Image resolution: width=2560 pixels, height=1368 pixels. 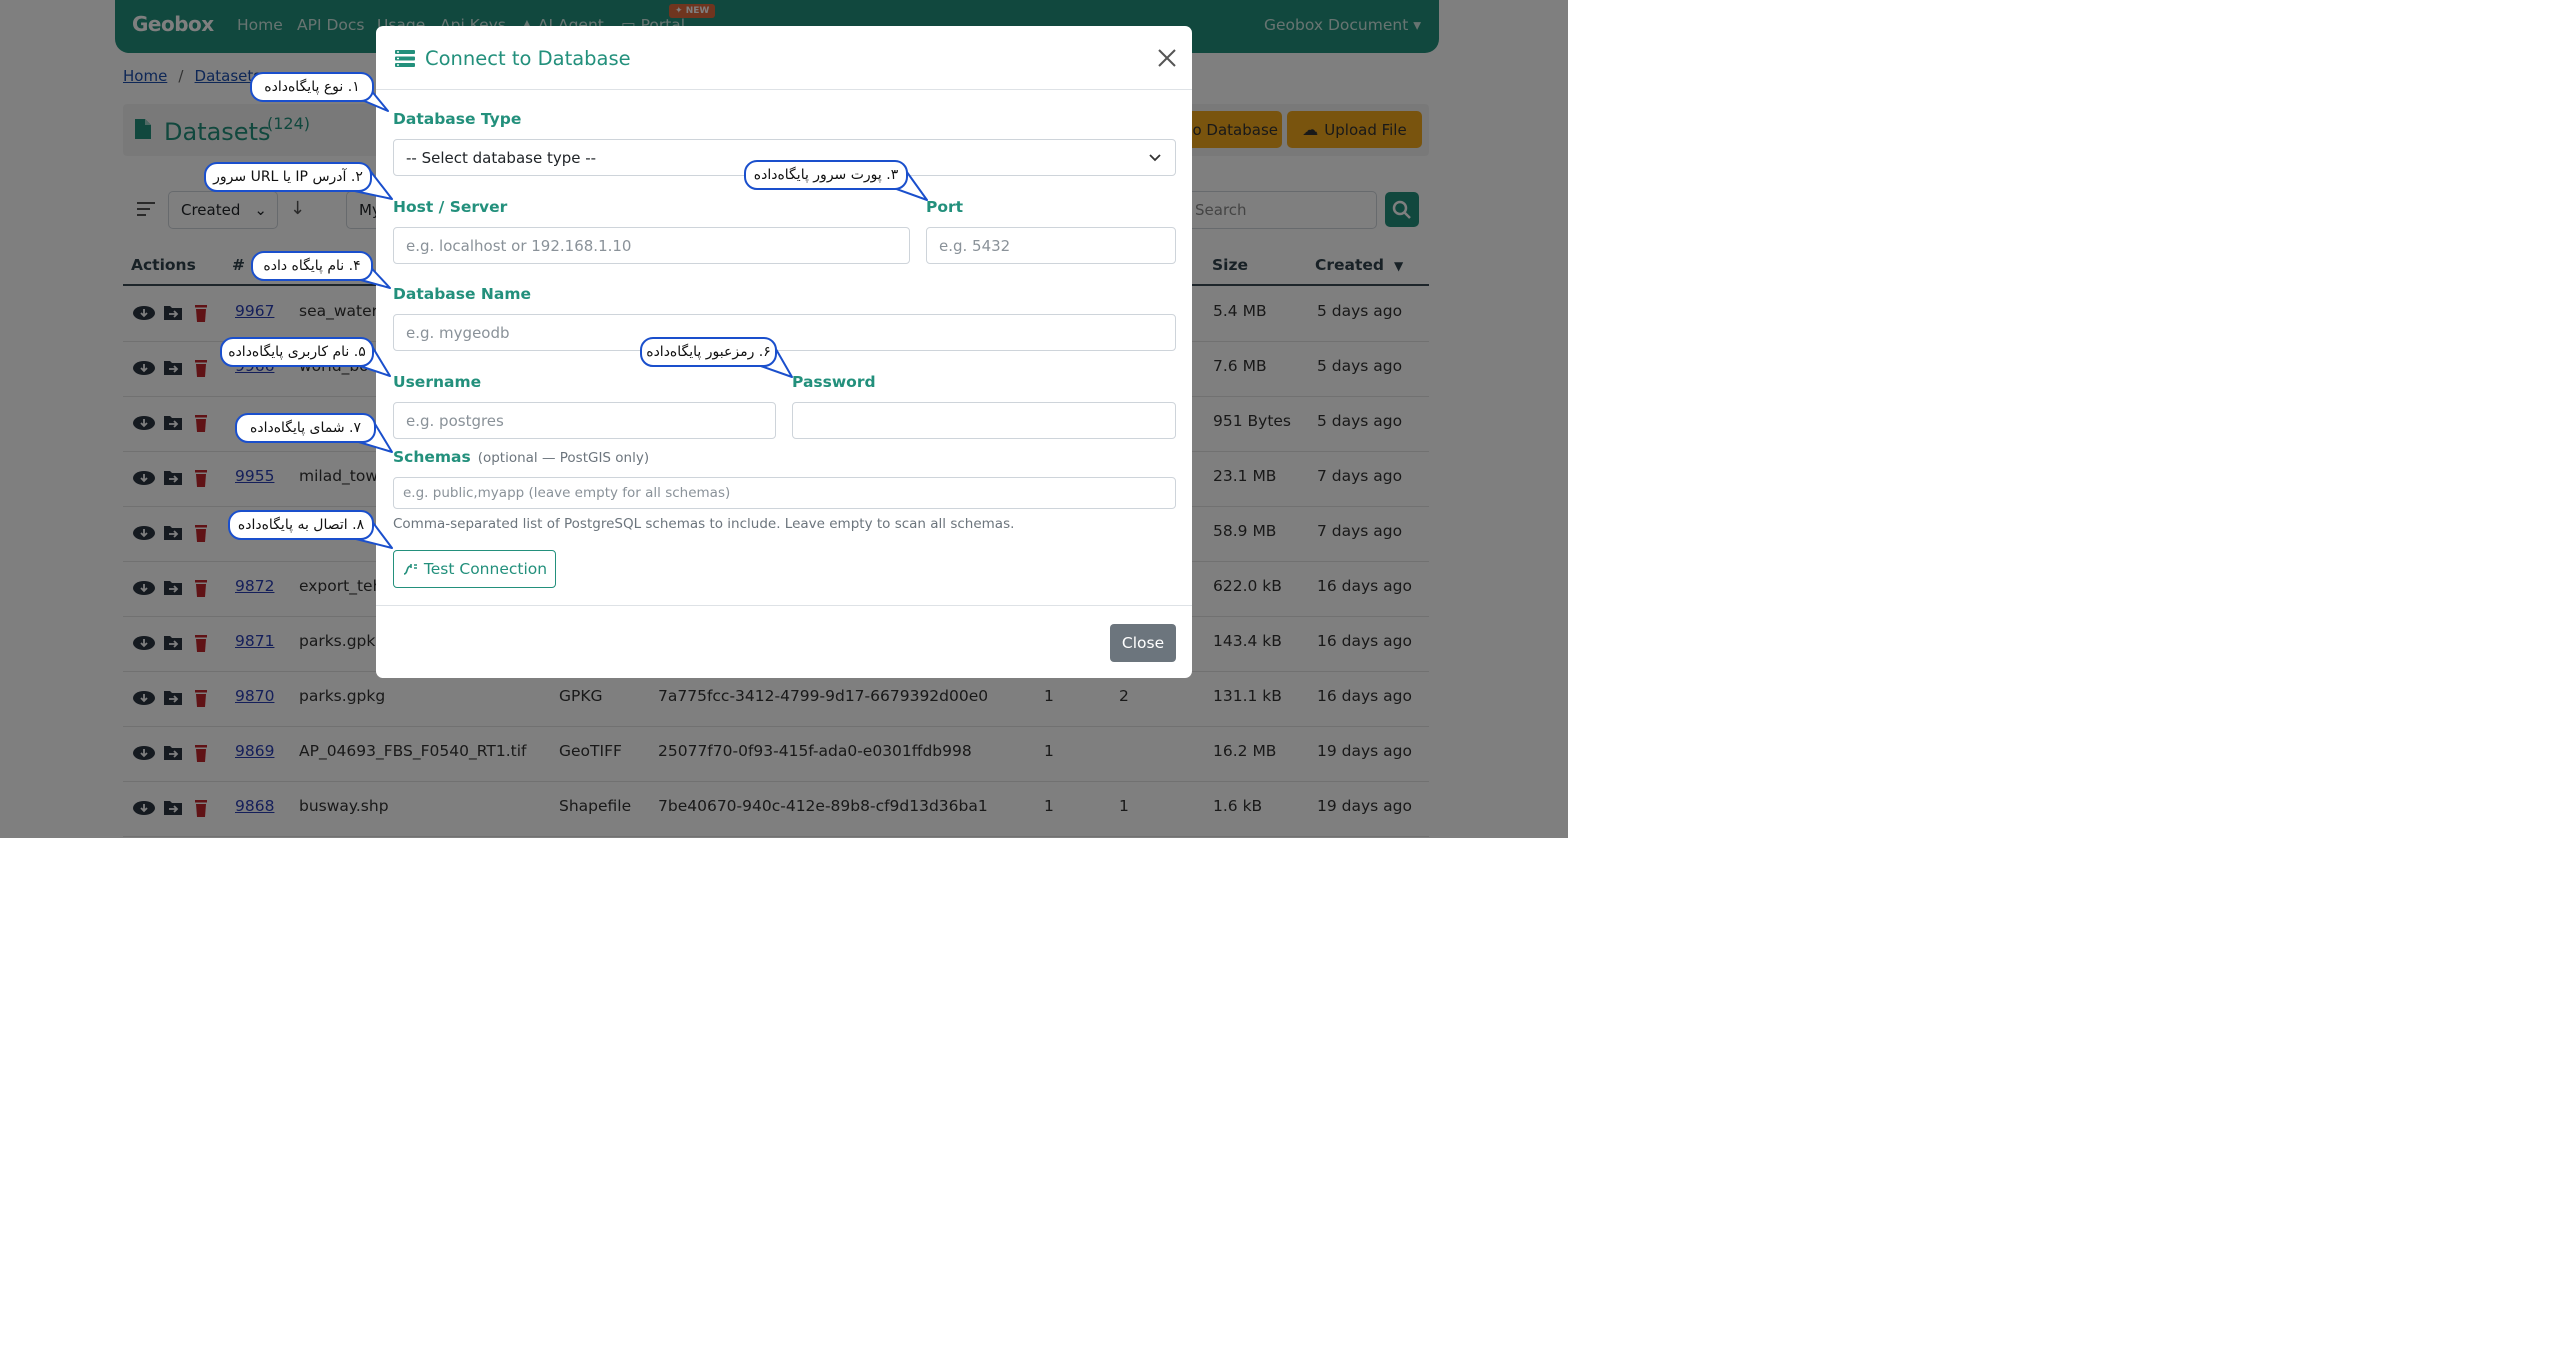 What do you see at coordinates (312, 87) in the screenshot?
I see `callout-database-type: ۱. نوع پایگاه‌داده` at bounding box center [312, 87].